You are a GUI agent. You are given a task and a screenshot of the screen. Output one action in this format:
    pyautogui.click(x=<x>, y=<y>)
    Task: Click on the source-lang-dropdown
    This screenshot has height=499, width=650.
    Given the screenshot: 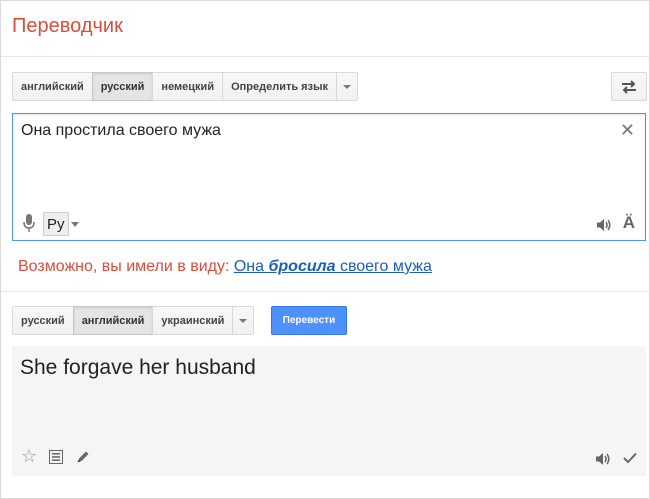 What is the action you would take?
    pyautogui.click(x=346, y=86)
    